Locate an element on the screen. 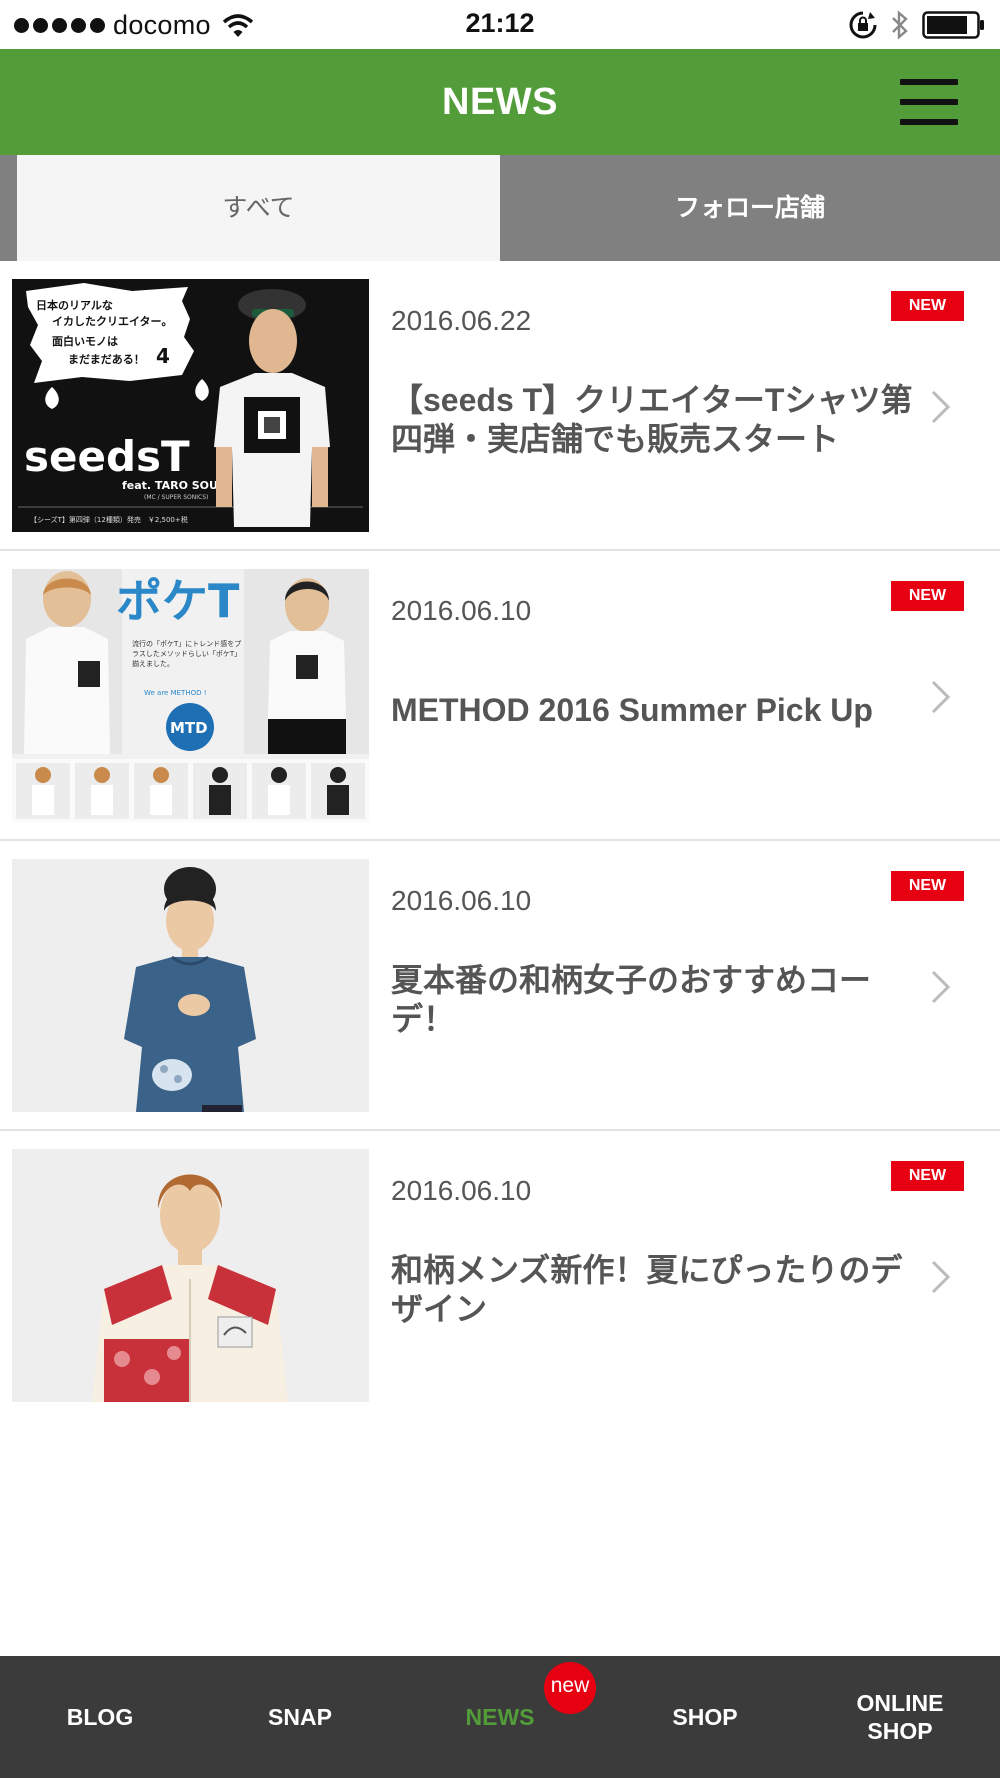 Image resolution: width=1000 pixels, height=1778 pixels. news-new-dot: new is located at coordinates (570, 1688).